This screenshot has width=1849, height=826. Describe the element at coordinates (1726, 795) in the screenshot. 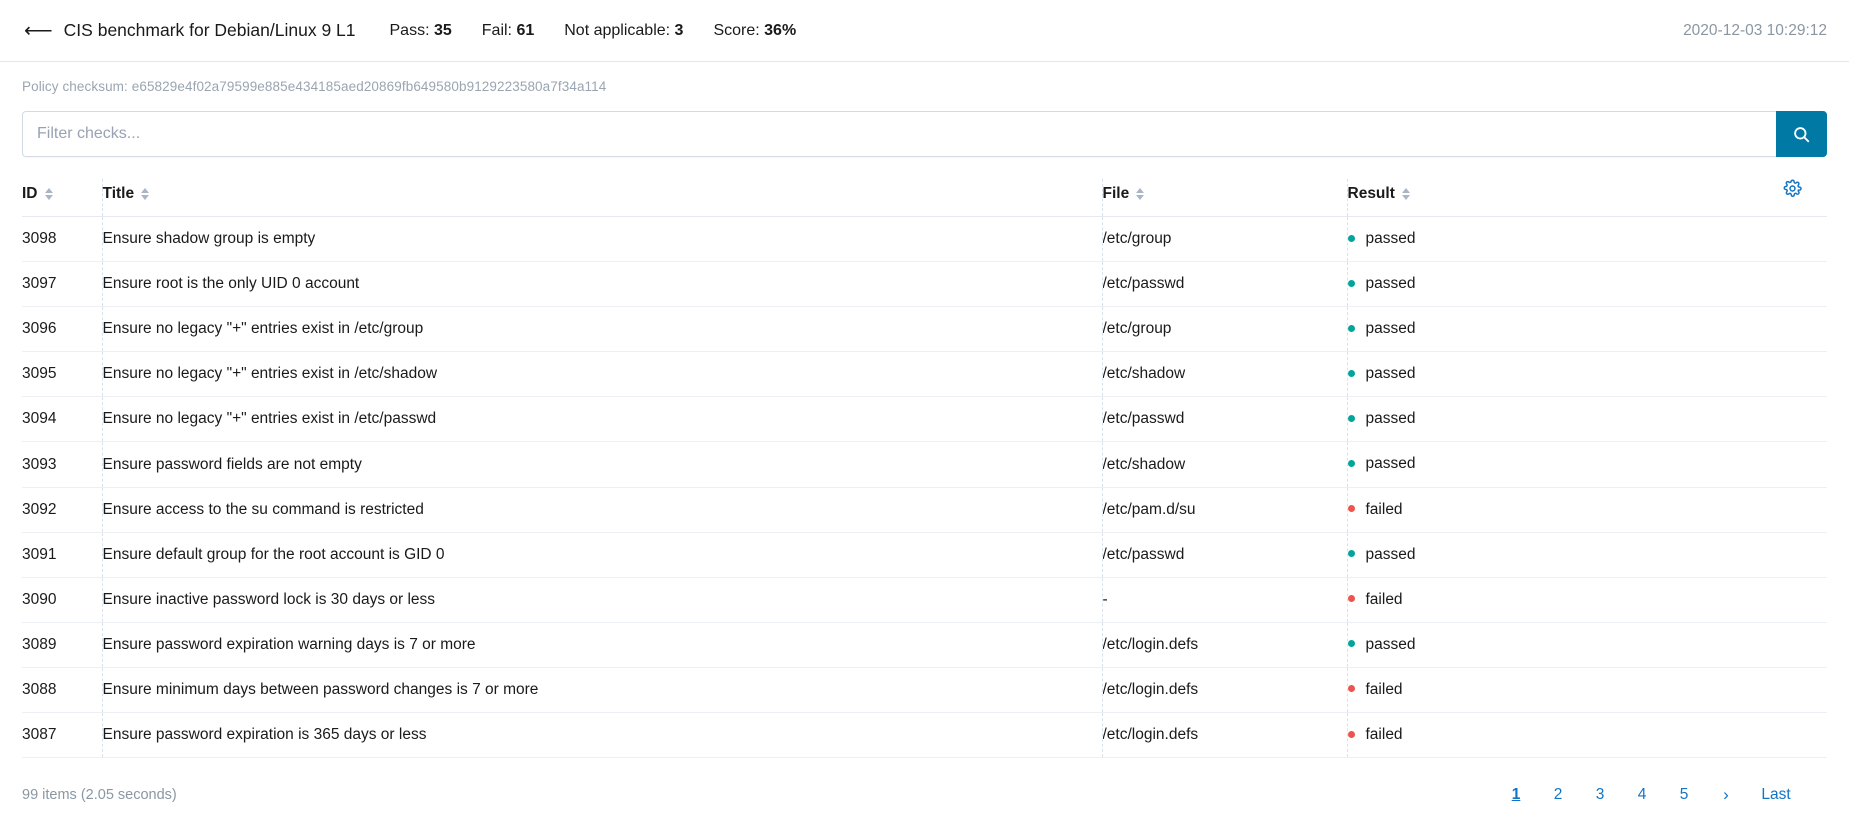

I see `pagination-next-button: ›` at that location.